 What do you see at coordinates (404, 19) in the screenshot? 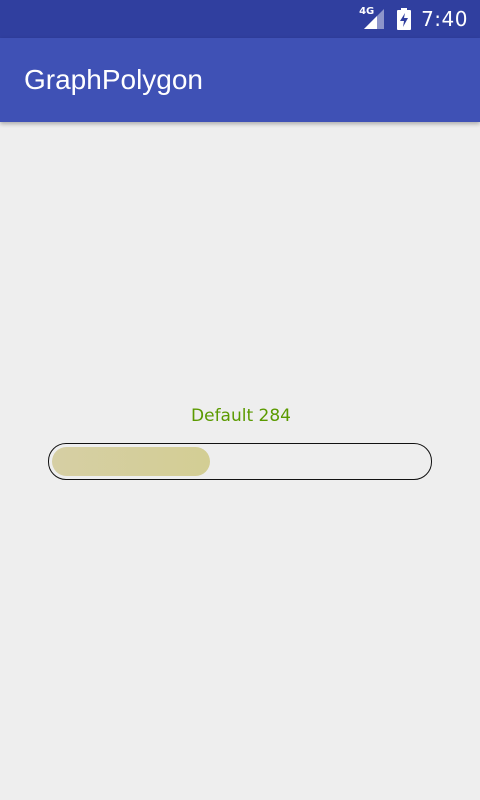
I see `battery-charging-icon` at bounding box center [404, 19].